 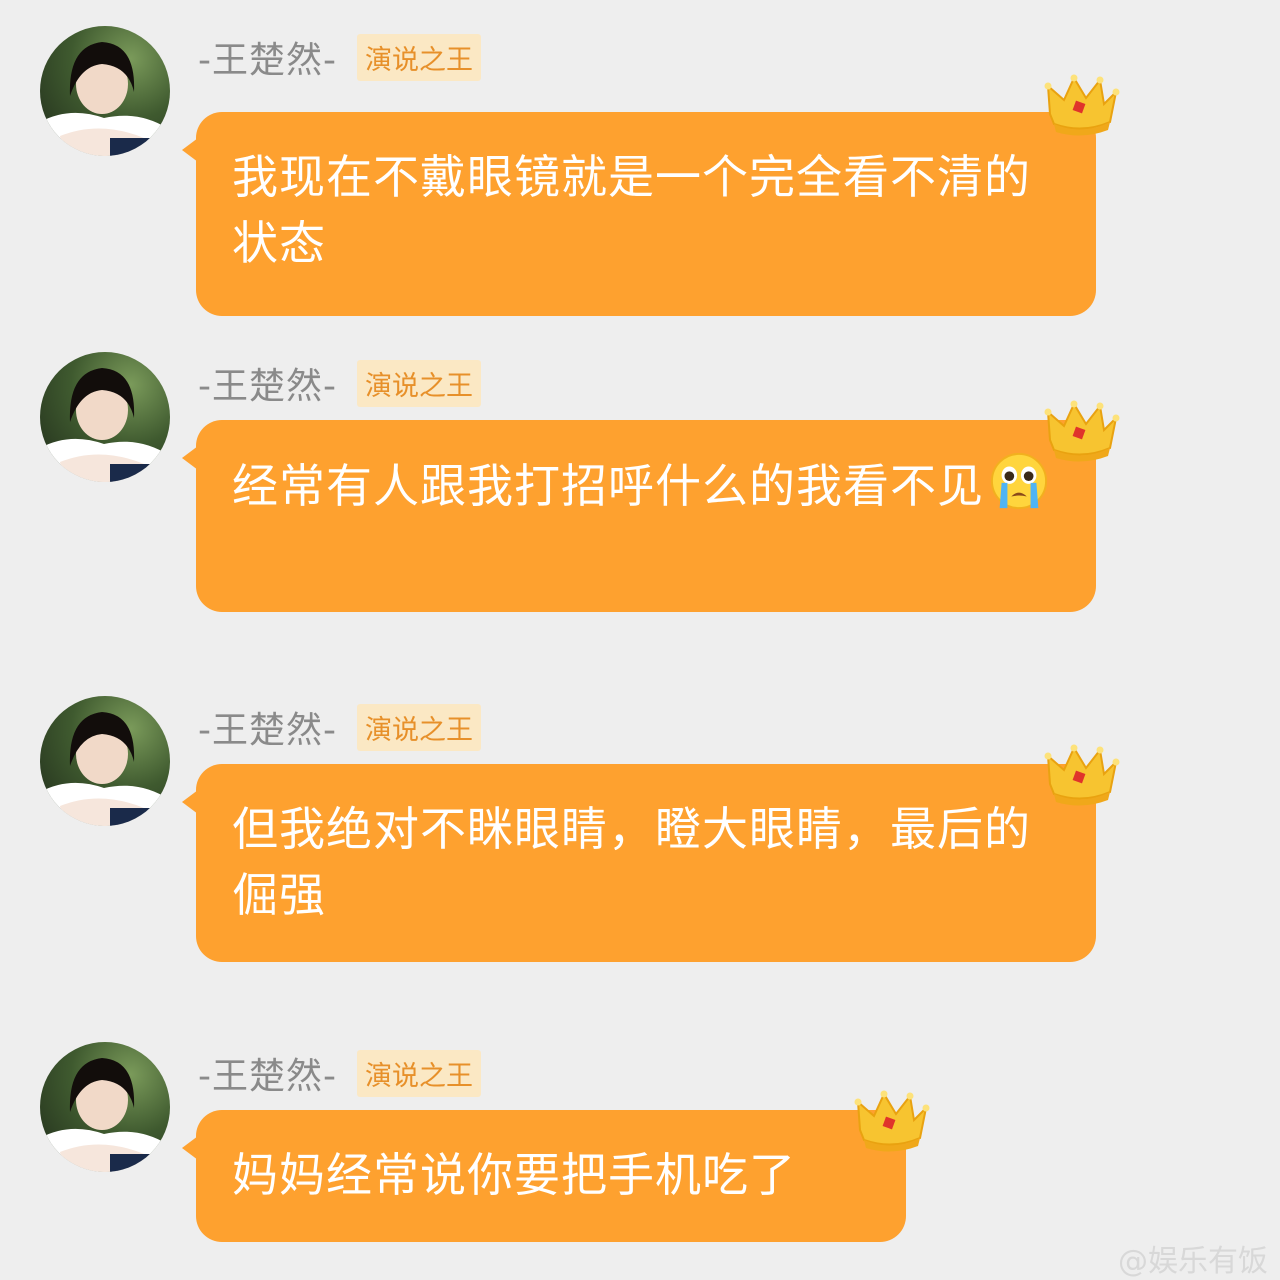 What do you see at coordinates (631, 862) in the screenshot?
I see `message-text: 但我绝对不眯眼睛，瞪大眼睛，最后的倔强` at bounding box center [631, 862].